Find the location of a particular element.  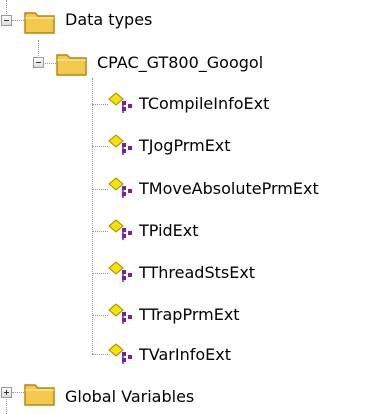

tree-node-label: Data types is located at coordinates (109, 19).